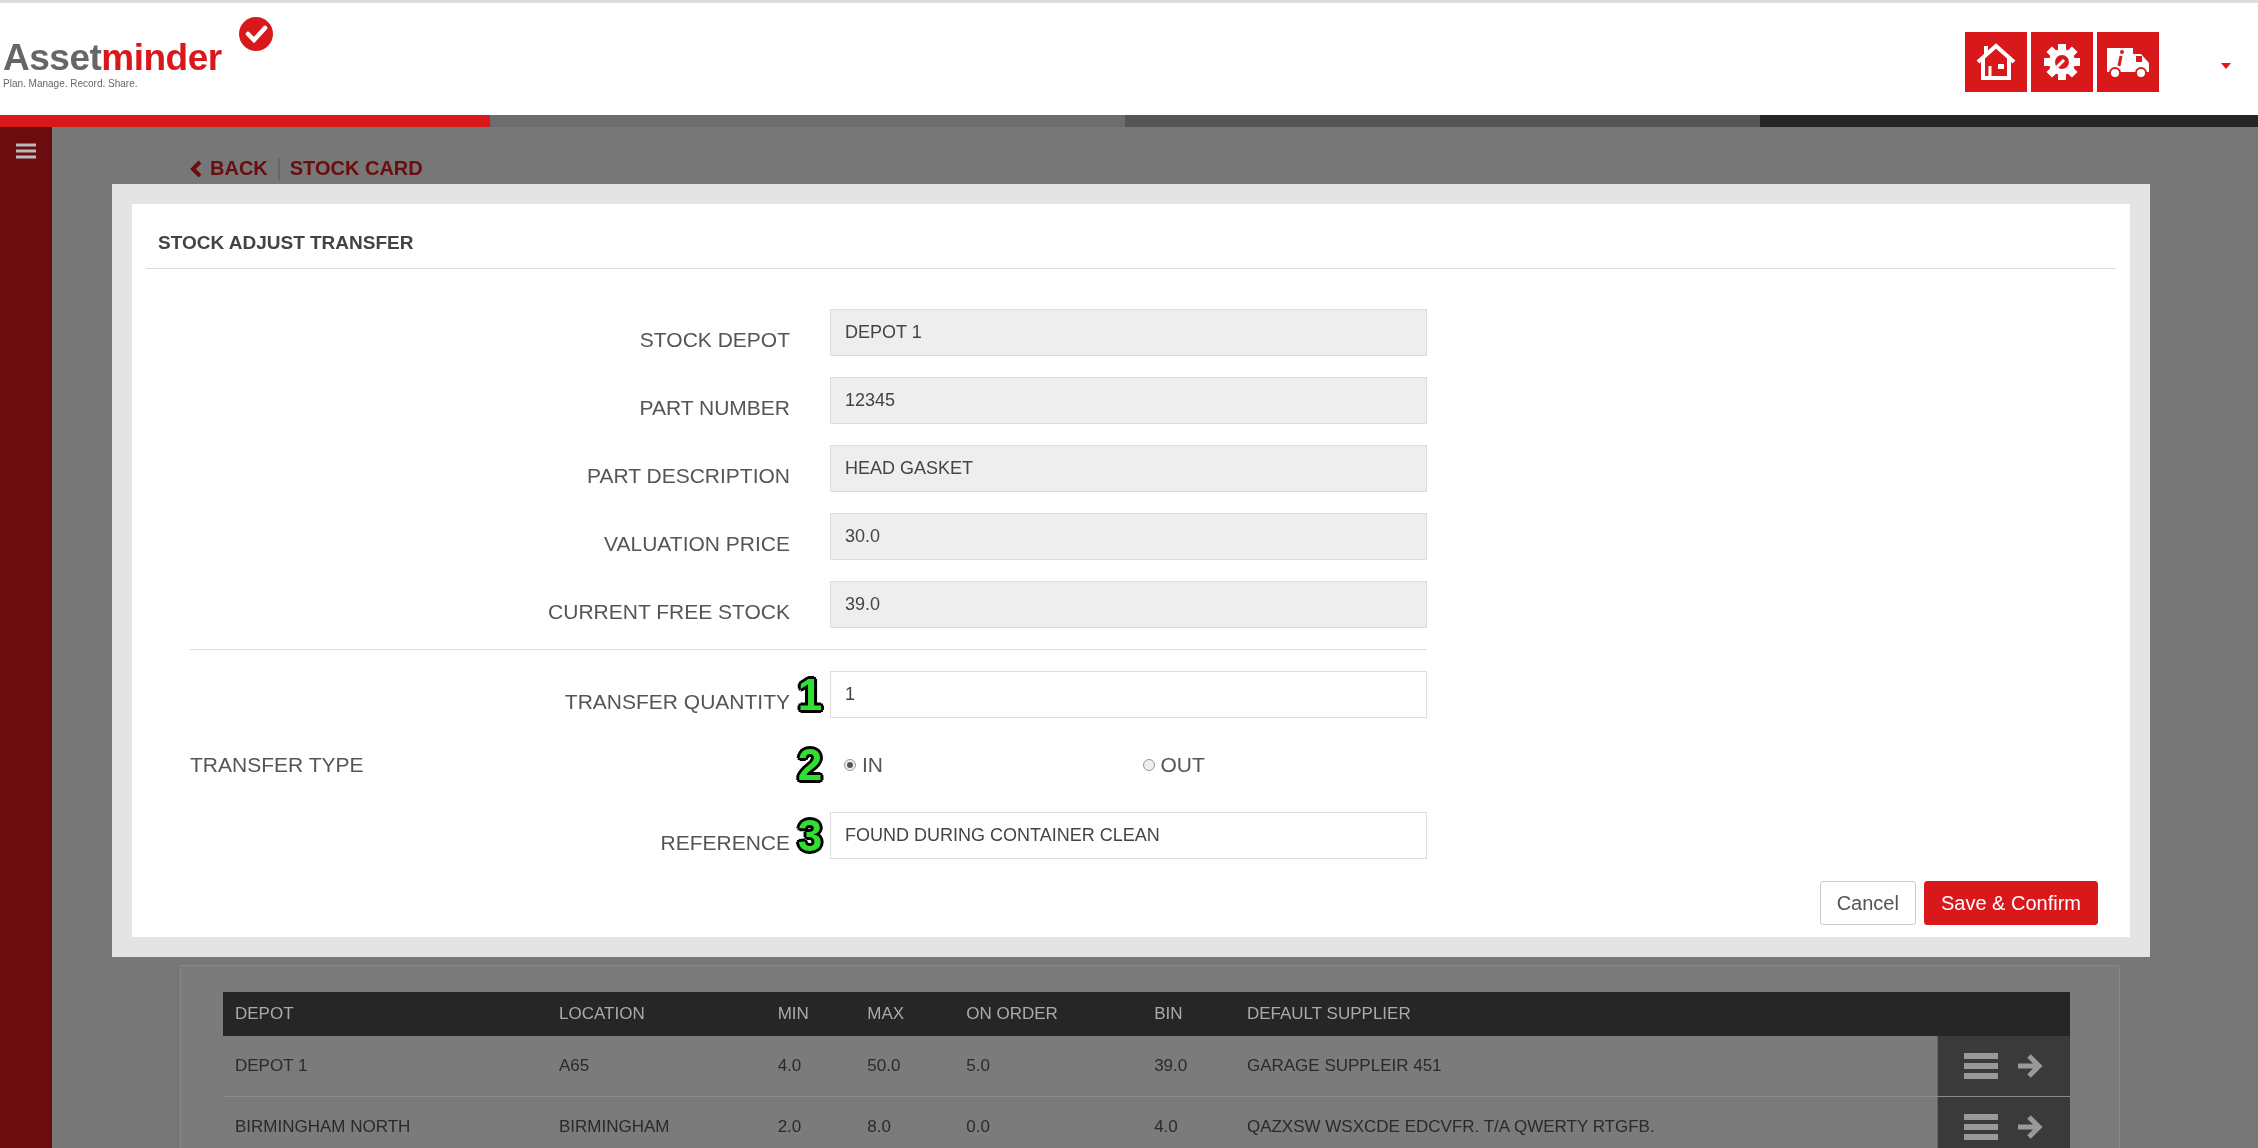 This screenshot has height=1148, width=2258. I want to click on table-cell: A65, so click(656, 1066).